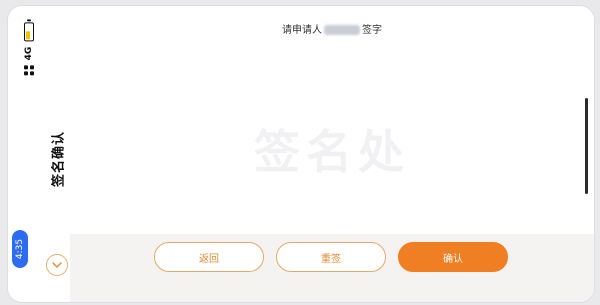 The width and height of the screenshot is (600, 305). I want to click on resign-button: 重签, so click(331, 257).